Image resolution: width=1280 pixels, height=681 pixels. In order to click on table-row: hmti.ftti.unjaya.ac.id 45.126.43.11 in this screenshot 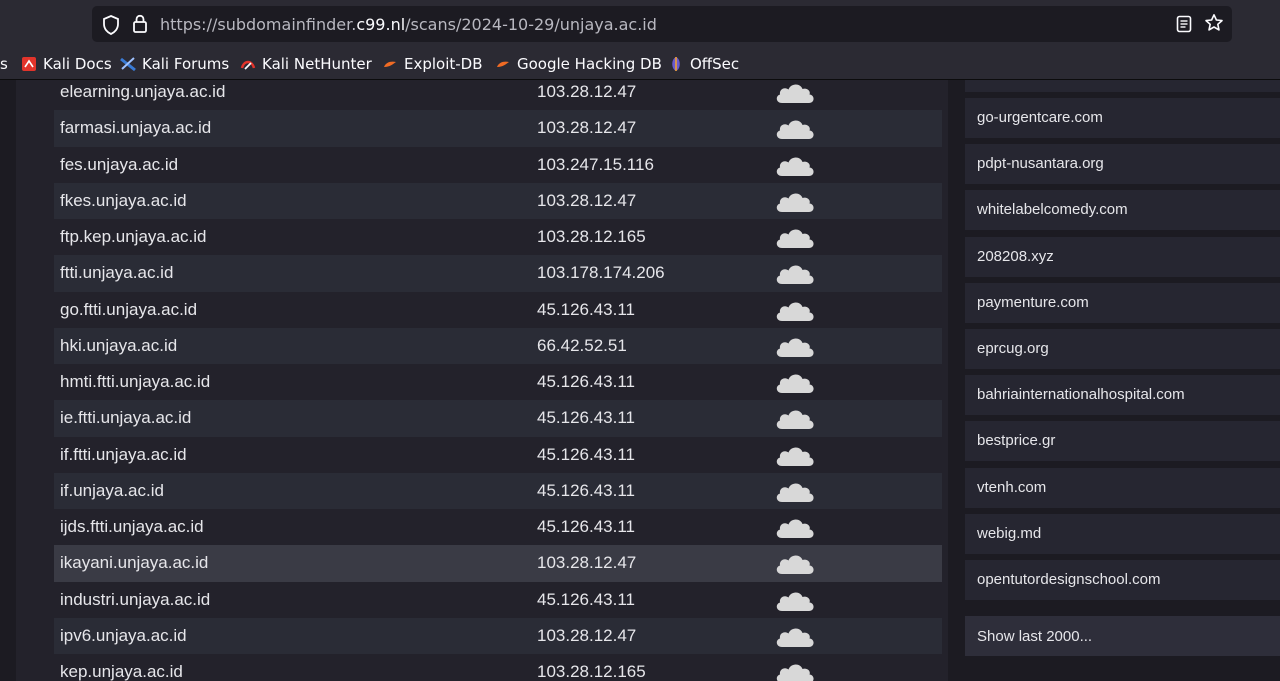, I will do `click(498, 382)`.